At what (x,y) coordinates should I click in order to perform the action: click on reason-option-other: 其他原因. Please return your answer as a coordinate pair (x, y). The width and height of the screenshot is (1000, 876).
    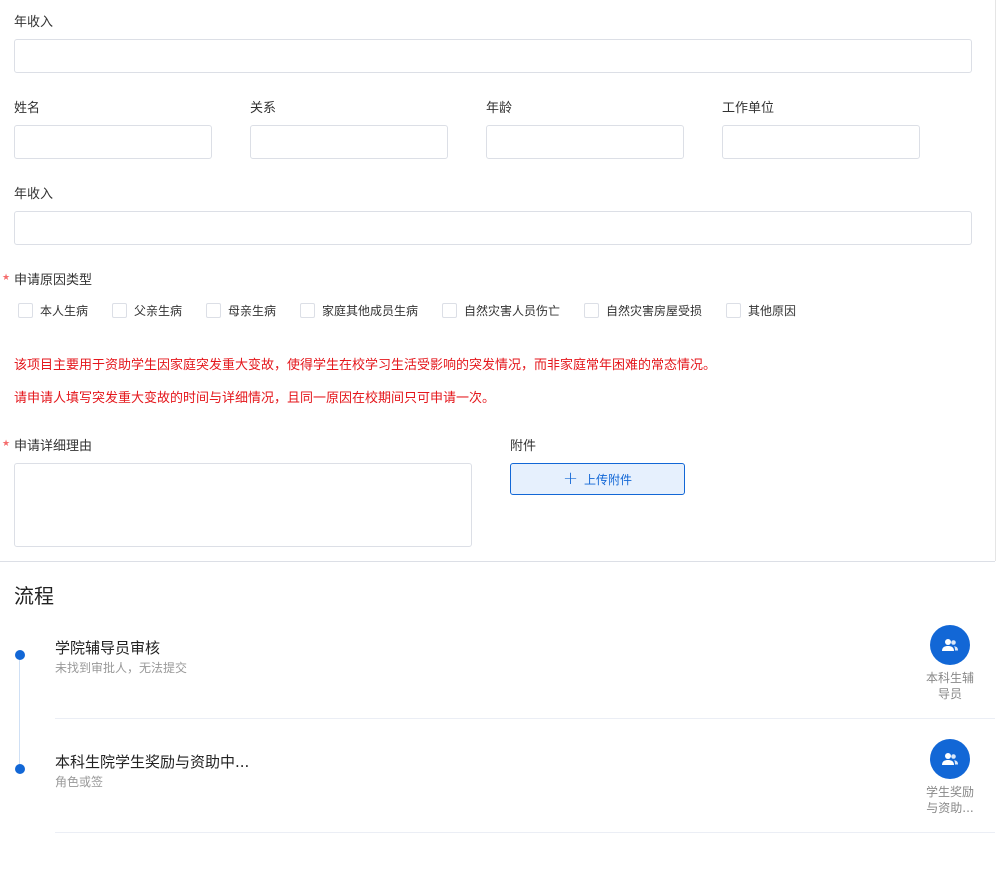
    Looking at the image, I should click on (761, 310).